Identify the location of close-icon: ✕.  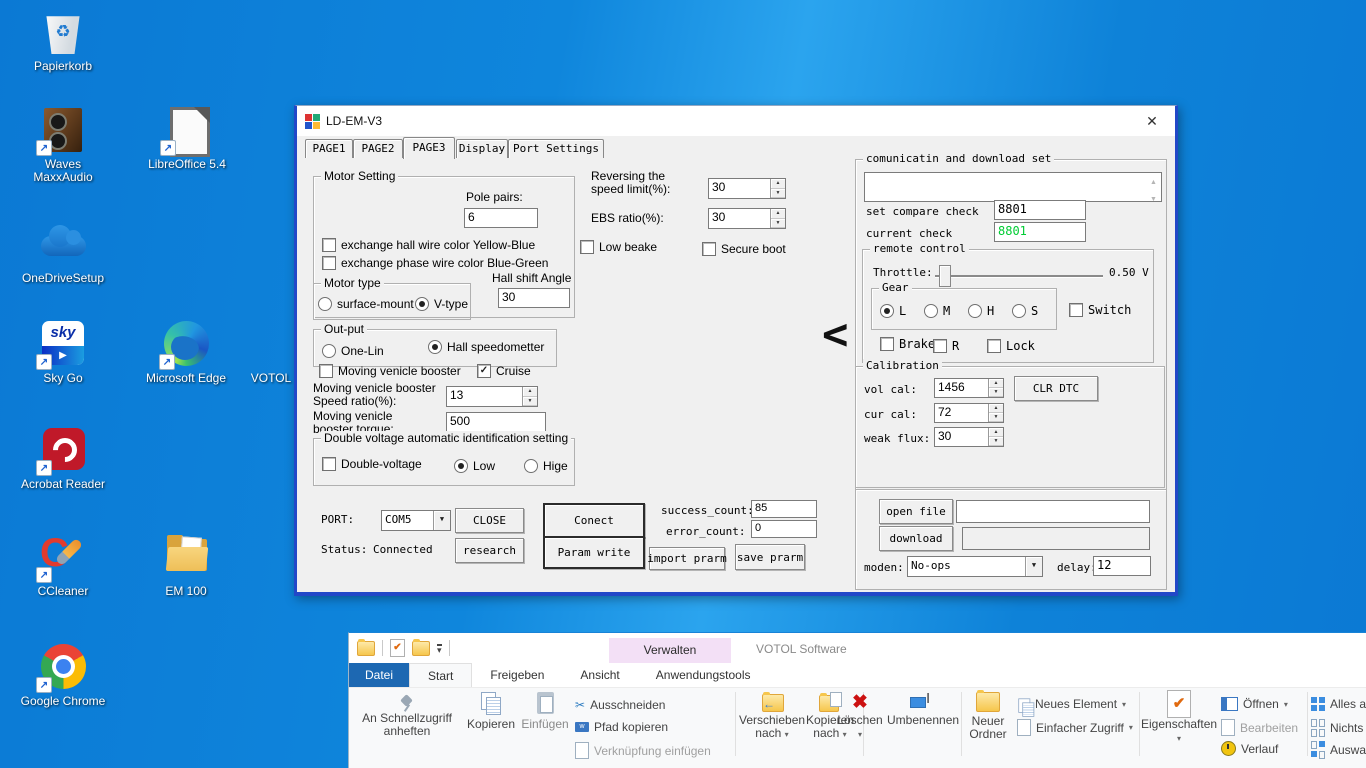
(1152, 121).